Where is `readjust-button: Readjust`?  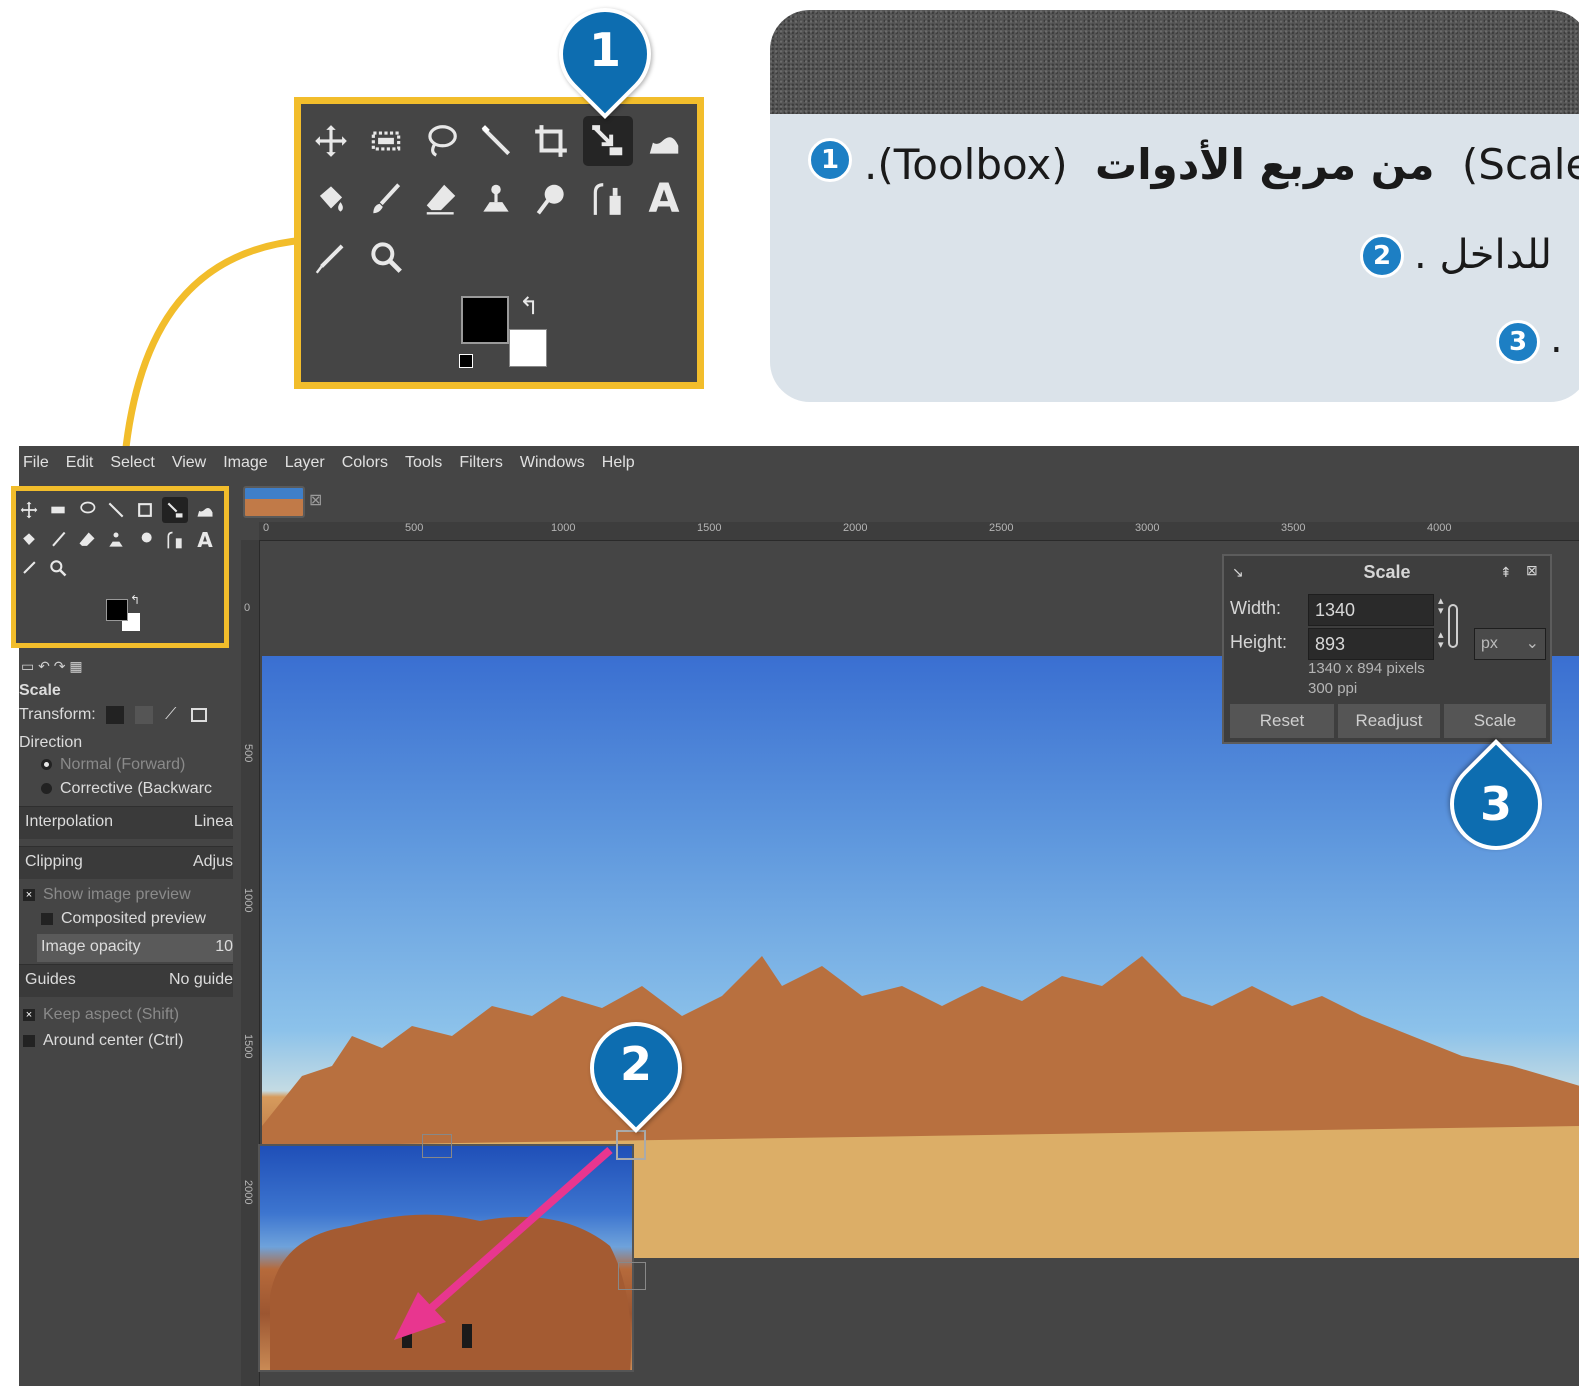 readjust-button: Readjust is located at coordinates (1389, 721).